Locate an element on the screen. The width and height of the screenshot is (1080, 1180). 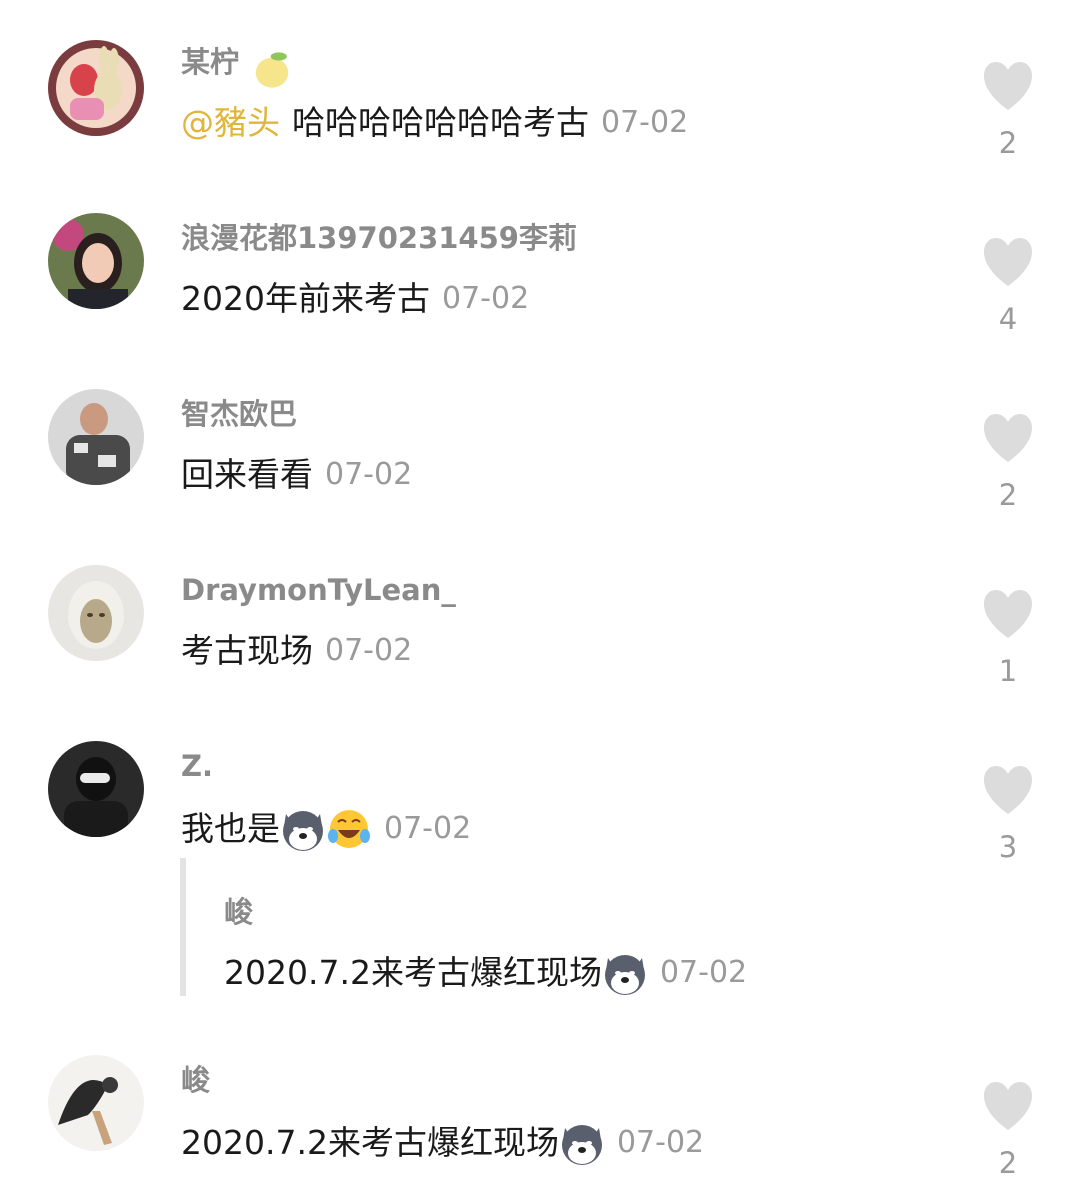
like-button: 3 is located at coordinates (1008, 814).